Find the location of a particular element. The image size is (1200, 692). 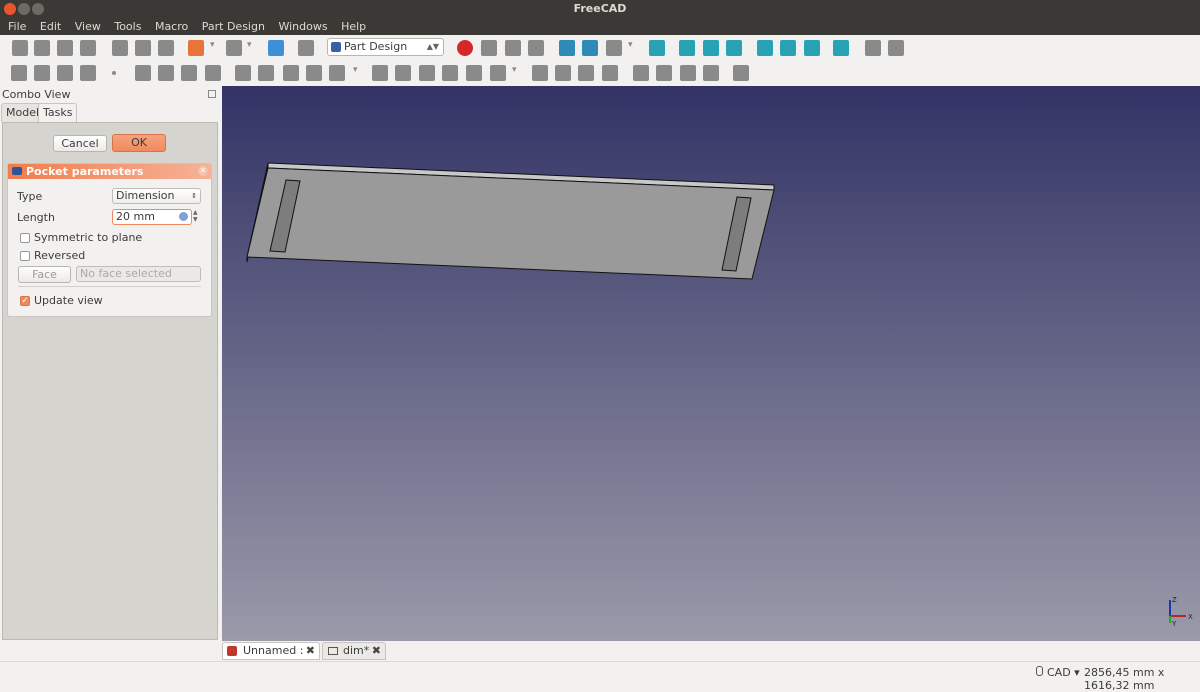

measure-icon is located at coordinates (841, 48).